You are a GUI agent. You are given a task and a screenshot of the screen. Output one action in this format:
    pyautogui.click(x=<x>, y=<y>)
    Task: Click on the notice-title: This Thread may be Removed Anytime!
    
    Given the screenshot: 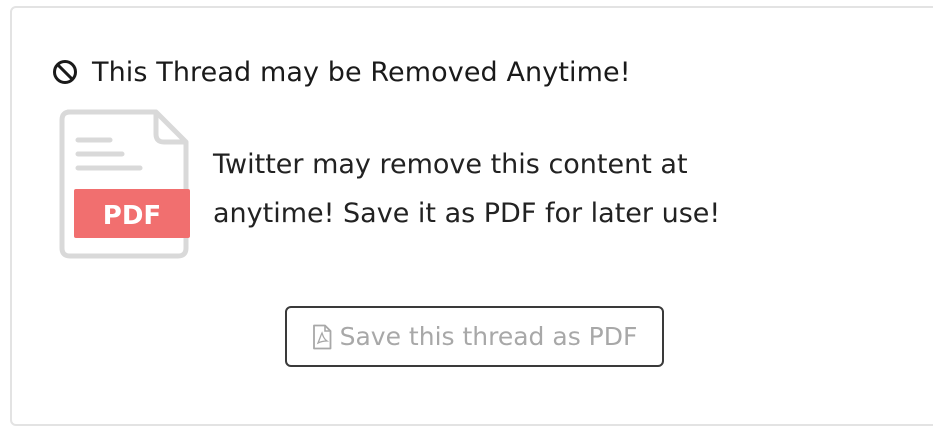 What is the action you would take?
    pyautogui.click(x=341, y=72)
    